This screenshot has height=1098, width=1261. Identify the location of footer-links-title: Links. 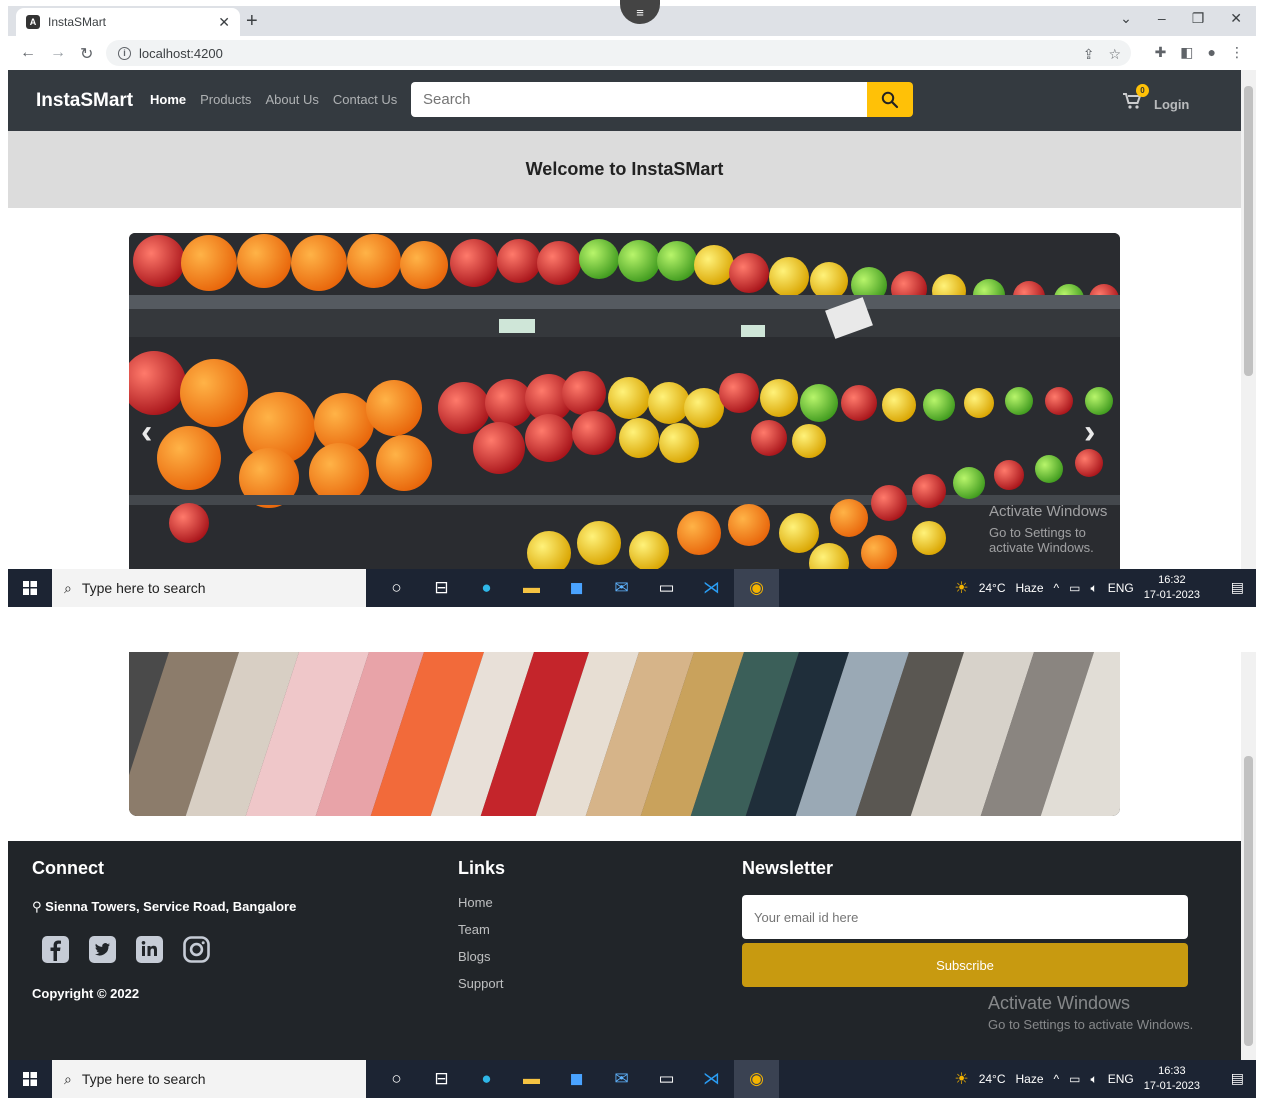
(482, 868).